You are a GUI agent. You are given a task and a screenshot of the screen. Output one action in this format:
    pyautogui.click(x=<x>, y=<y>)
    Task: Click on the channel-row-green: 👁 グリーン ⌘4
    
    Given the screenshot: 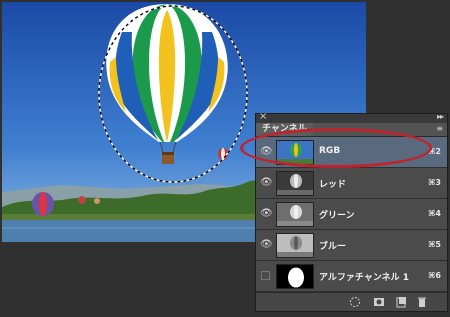 What is the action you would take?
    pyautogui.click(x=351, y=214)
    